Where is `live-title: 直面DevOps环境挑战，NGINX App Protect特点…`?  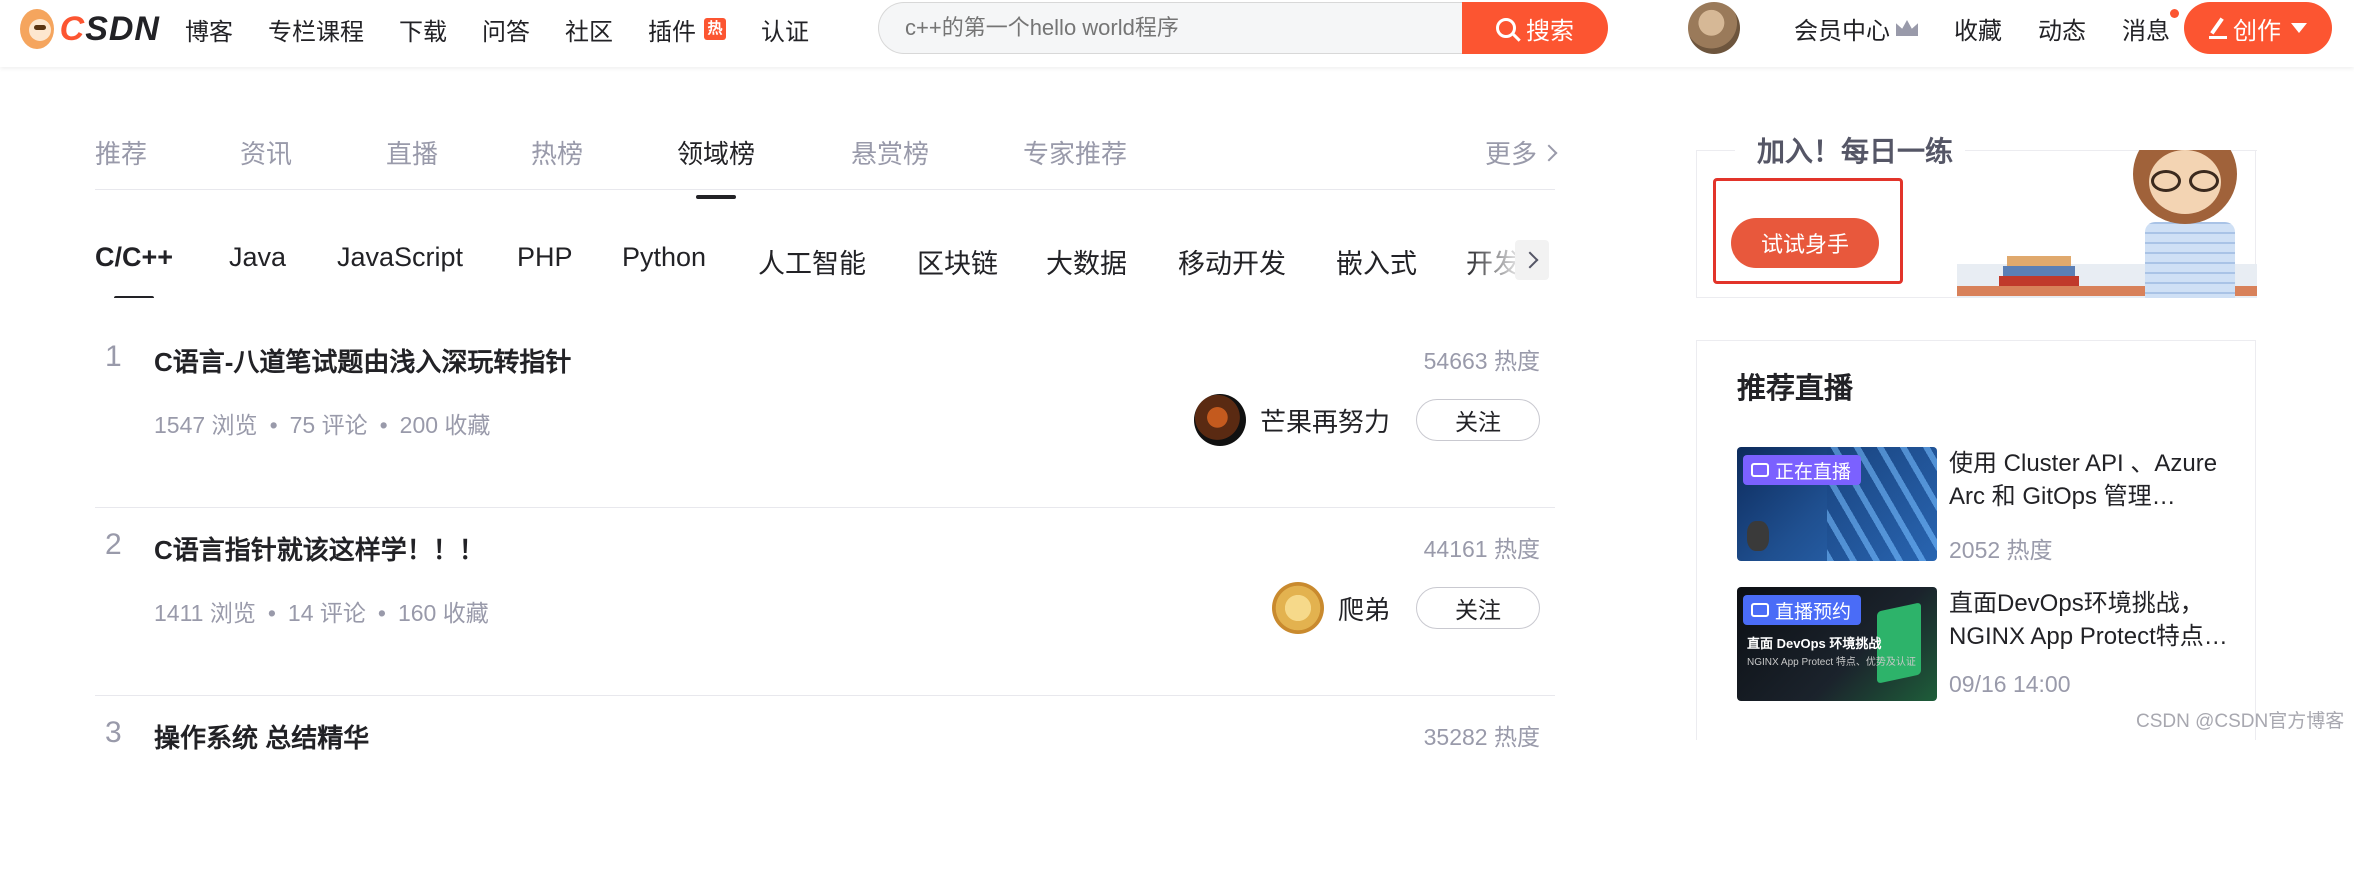
live-title: 直面DevOps环境挑战，NGINX App Protect特点… is located at coordinates (2089, 620).